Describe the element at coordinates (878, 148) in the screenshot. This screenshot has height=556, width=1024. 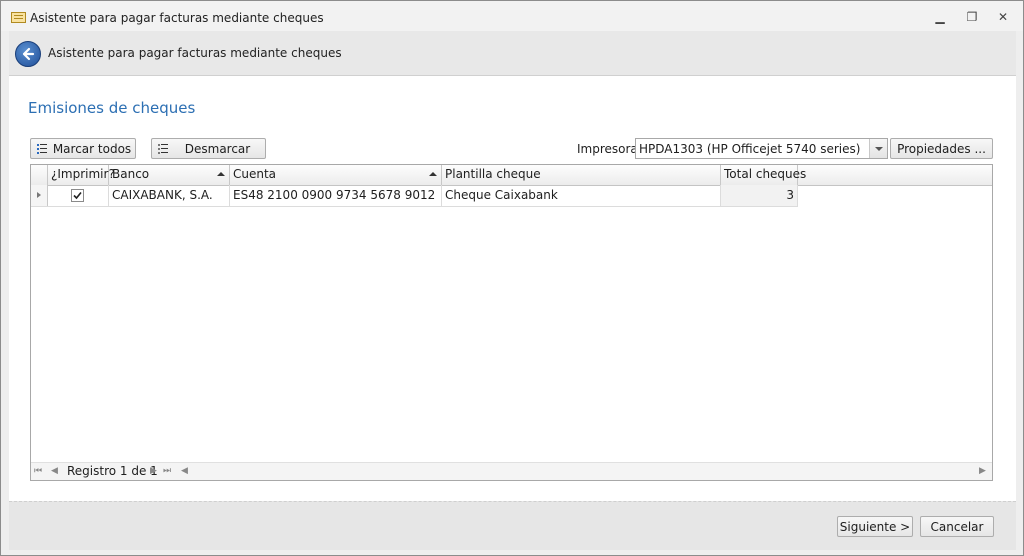
I see `chevron-down-icon` at that location.